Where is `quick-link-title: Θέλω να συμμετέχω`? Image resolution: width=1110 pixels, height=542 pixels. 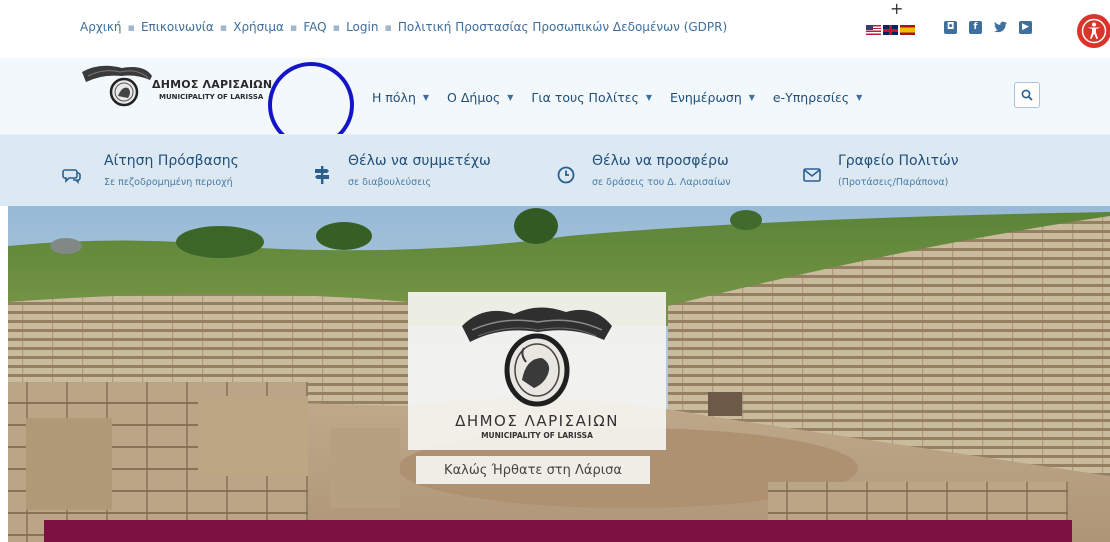
quick-link-title: Θέλω να συμμετέχω is located at coordinates (419, 161).